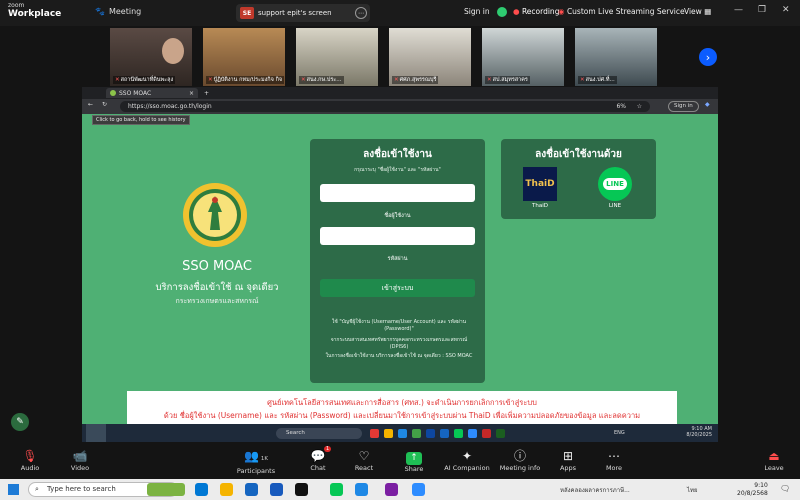 This screenshot has width=800, height=500. Describe the element at coordinates (397, 193) in the screenshot. I see `username-field` at that location.